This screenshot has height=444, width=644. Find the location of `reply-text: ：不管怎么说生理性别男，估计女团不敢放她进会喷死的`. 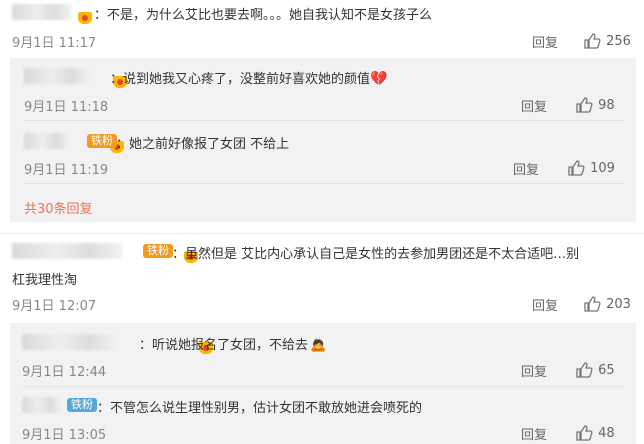

reply-text: ：不管怎么说生理性别男，估计女团不敢放她进会喷死的 is located at coordinates (260, 408).